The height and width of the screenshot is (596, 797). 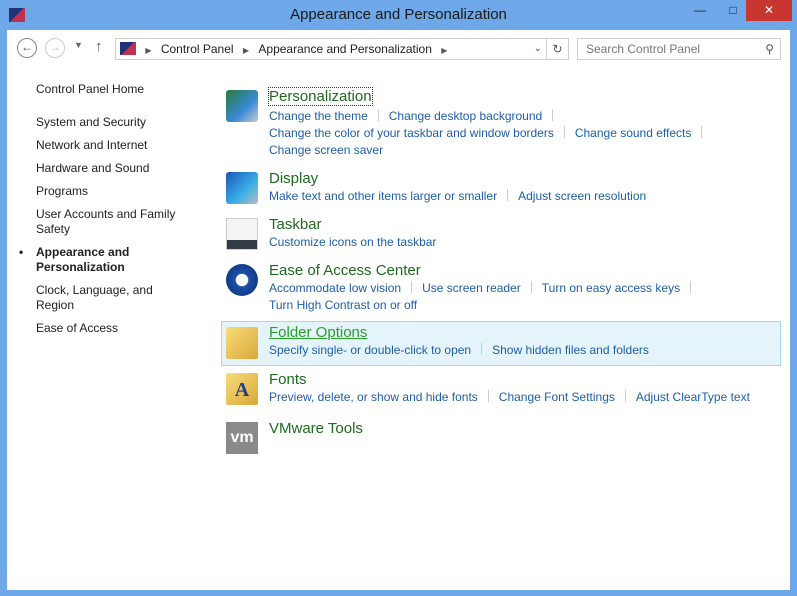 What do you see at coordinates (769, 49) in the screenshot?
I see `search-icon: ⚲` at bounding box center [769, 49].